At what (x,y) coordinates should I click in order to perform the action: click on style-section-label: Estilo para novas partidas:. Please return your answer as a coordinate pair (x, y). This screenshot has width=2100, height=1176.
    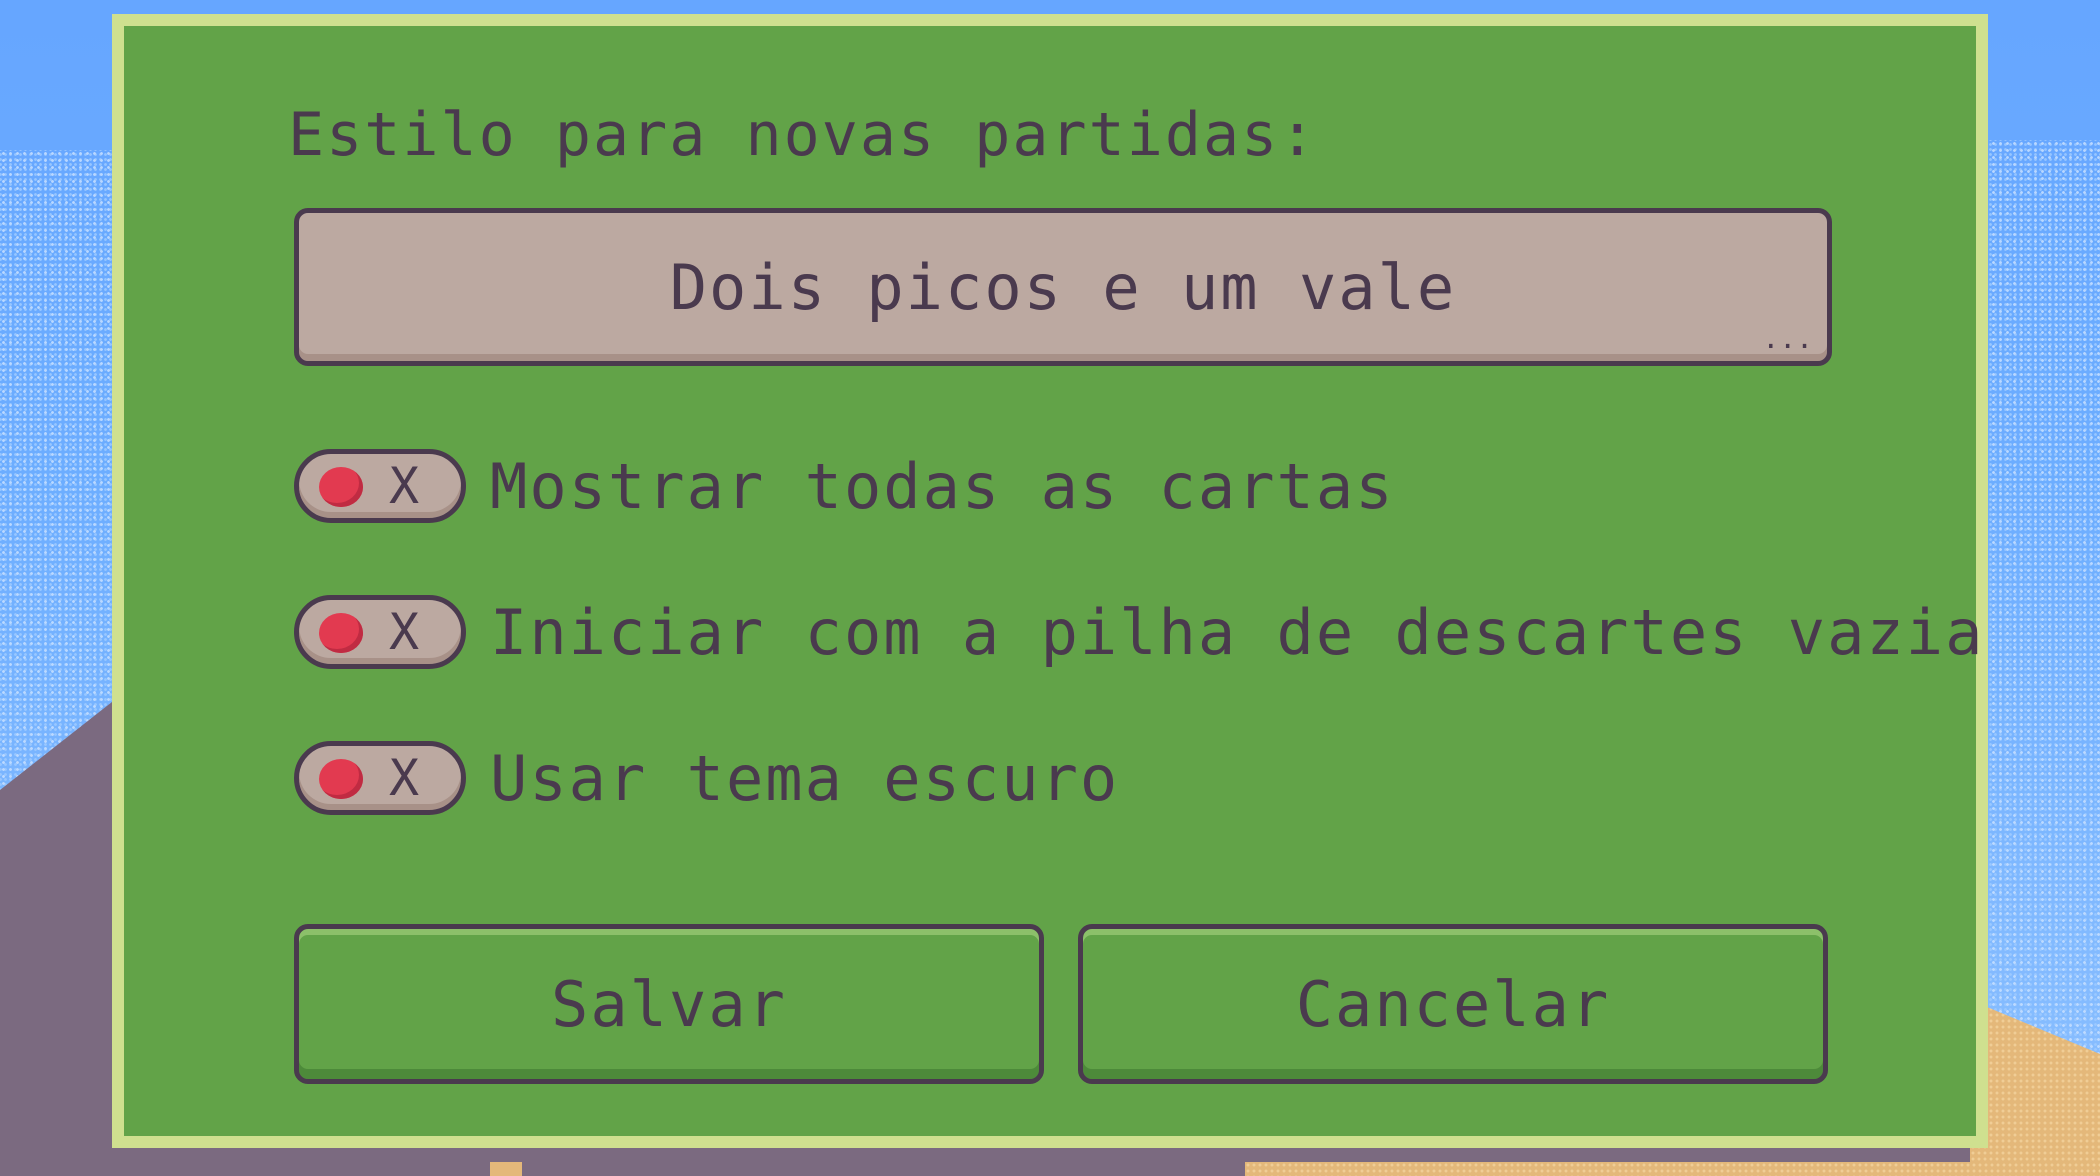
    Looking at the image, I should click on (803, 135).